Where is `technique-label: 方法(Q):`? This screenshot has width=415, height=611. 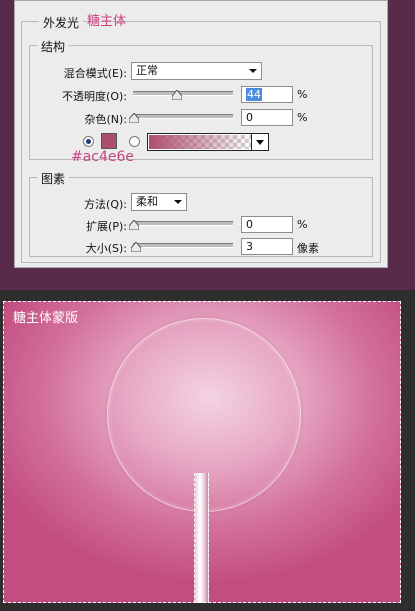 technique-label: 方法(Q): is located at coordinates (105, 204).